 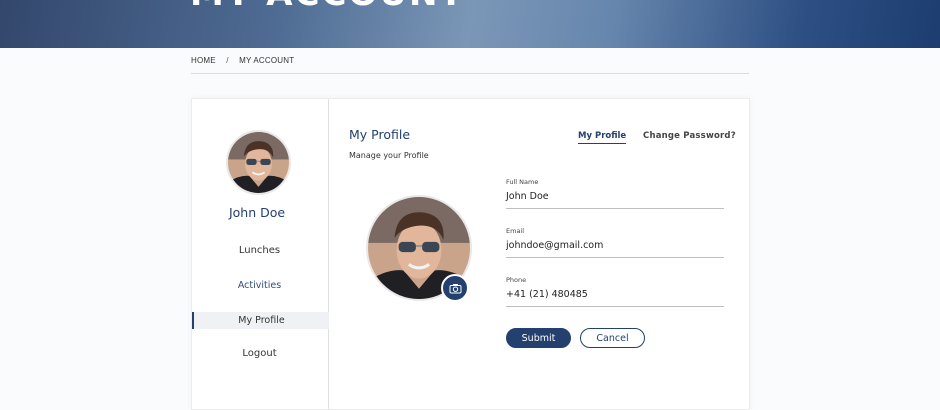 What do you see at coordinates (515, 231) in the screenshot?
I see `email-label: Email` at bounding box center [515, 231].